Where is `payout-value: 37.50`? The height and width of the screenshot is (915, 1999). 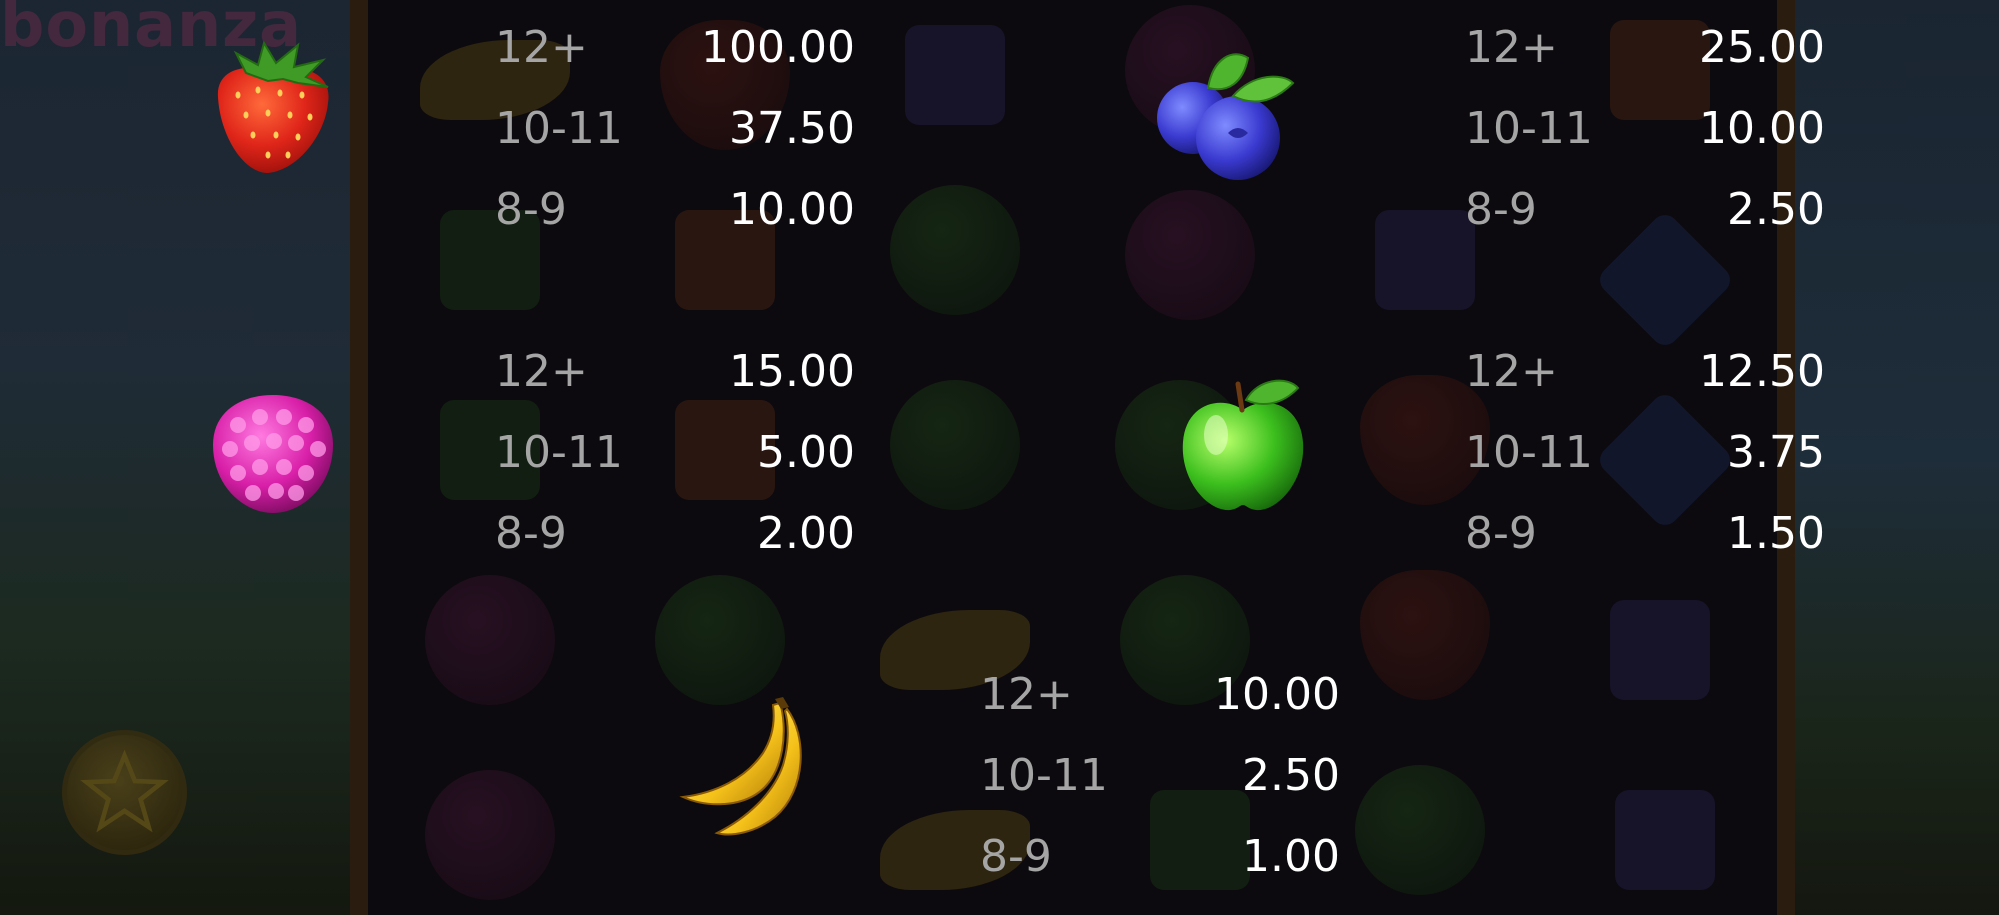
payout-value: 37.50 is located at coordinates (792, 128).